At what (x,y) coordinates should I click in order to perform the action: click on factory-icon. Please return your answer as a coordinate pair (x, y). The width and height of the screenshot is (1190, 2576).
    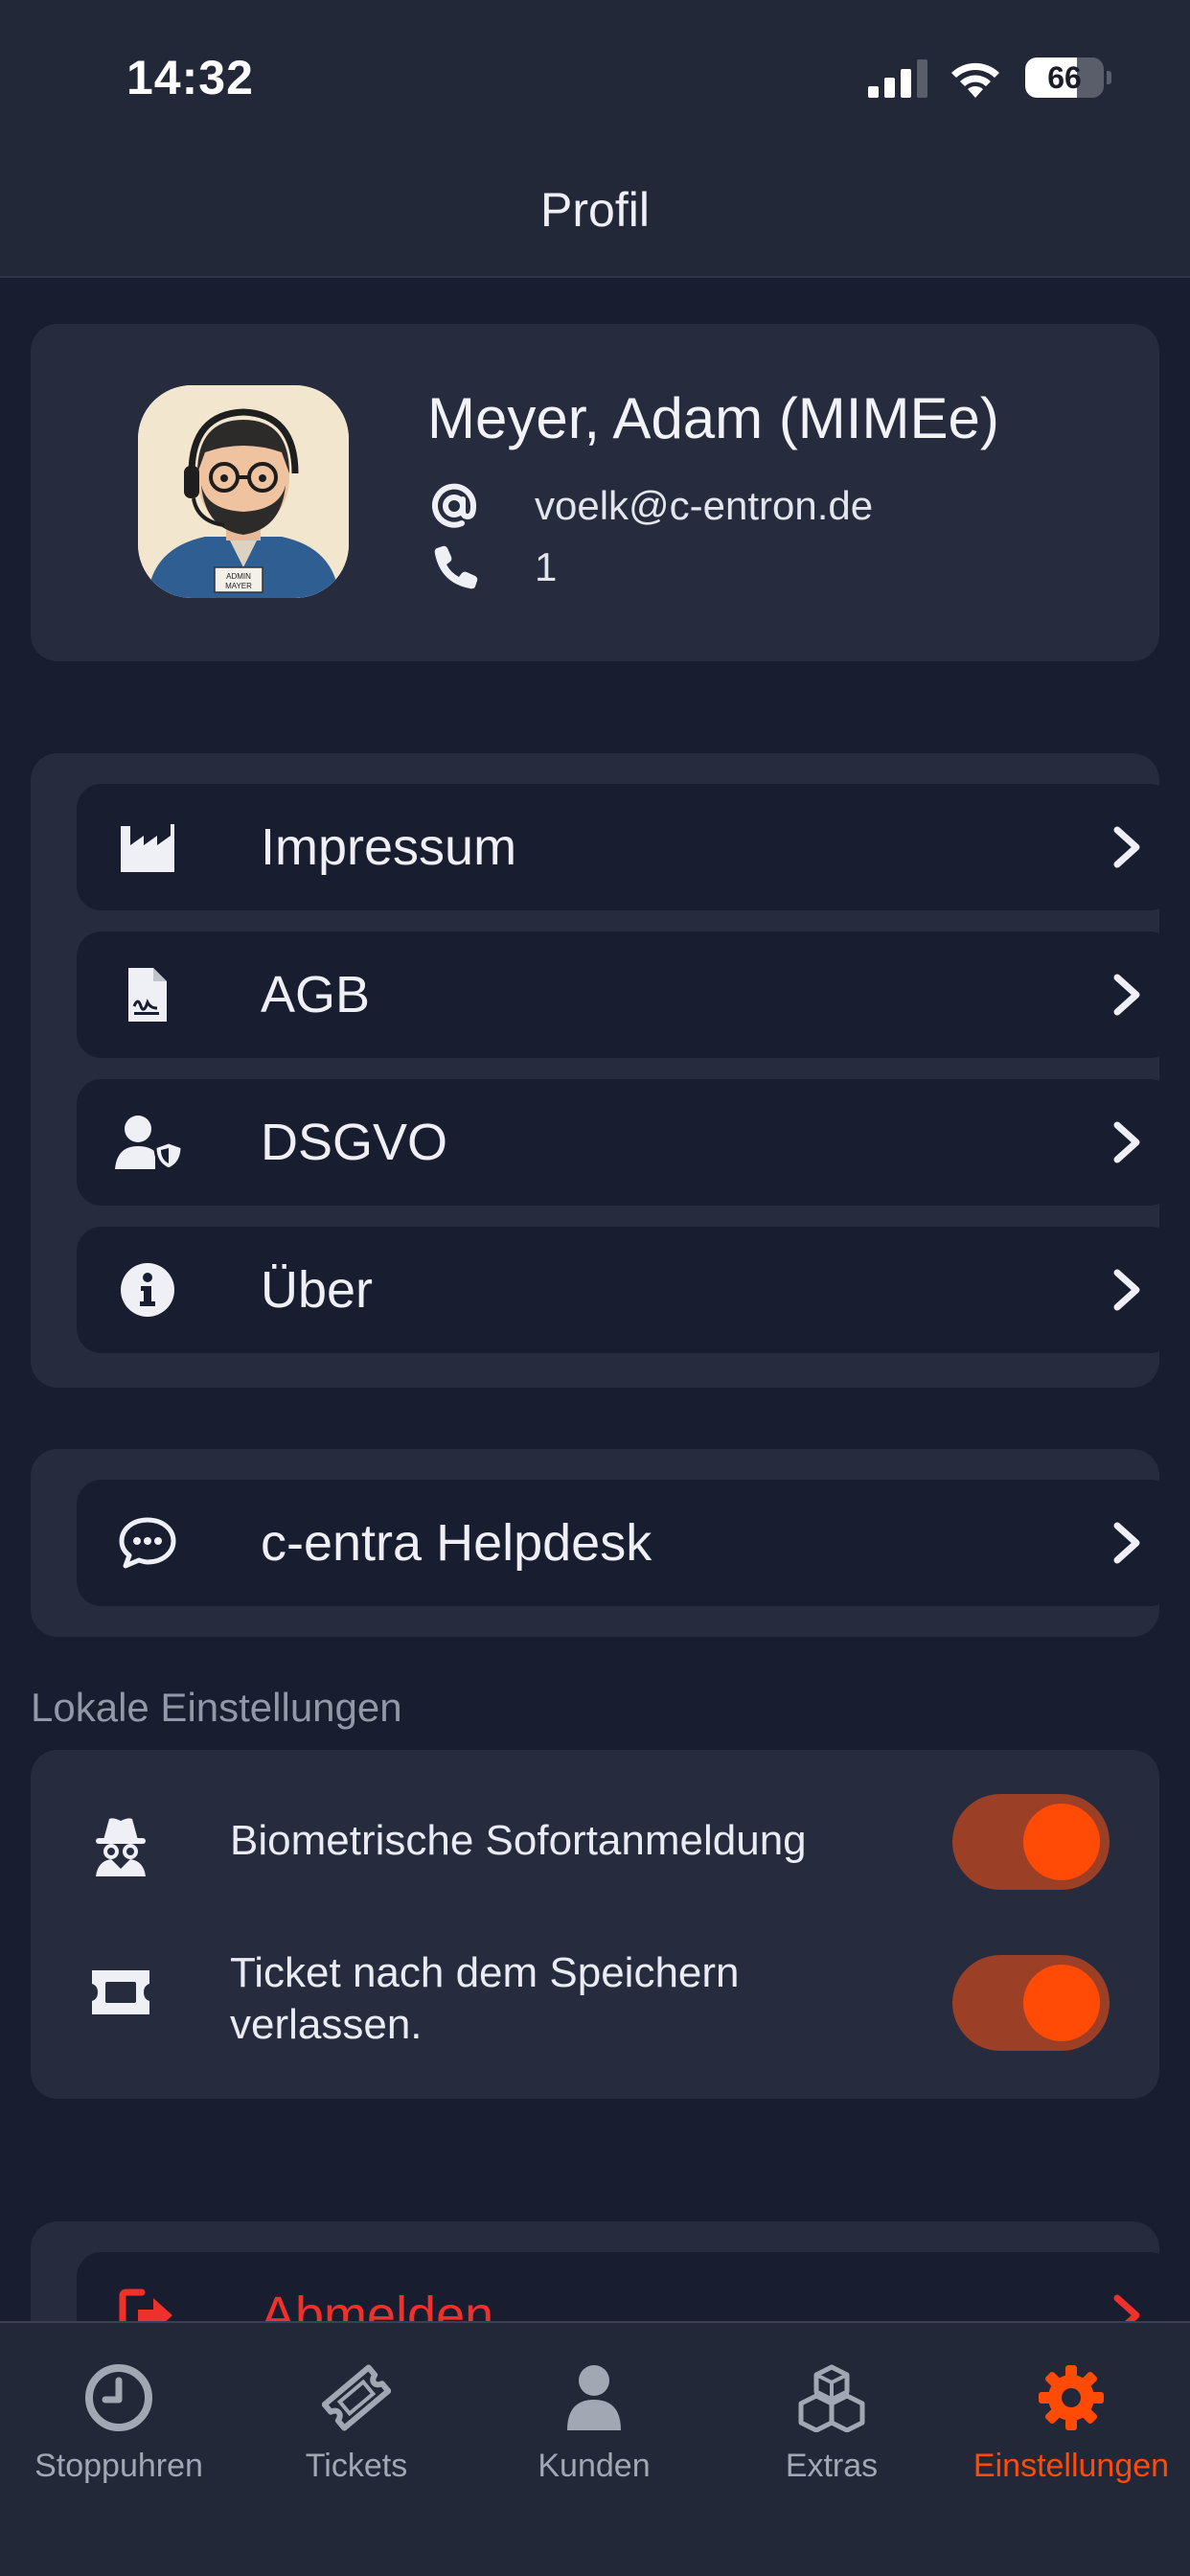
    Looking at the image, I should click on (148, 848).